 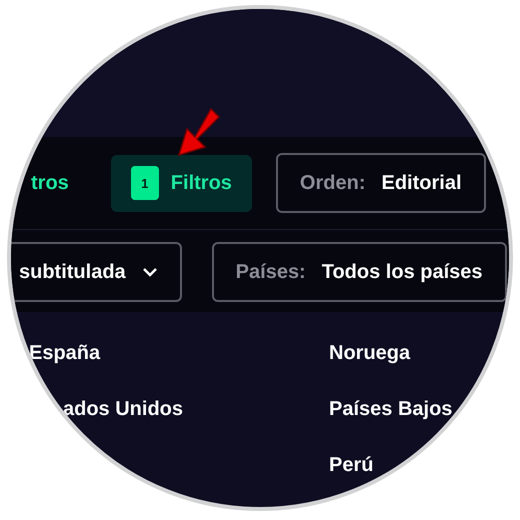 I want to click on country-option: España, so click(x=179, y=353).